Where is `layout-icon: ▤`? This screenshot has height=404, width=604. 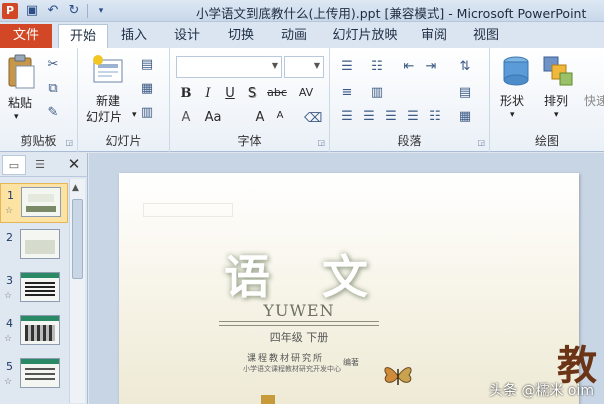 layout-icon: ▤ is located at coordinates (147, 65).